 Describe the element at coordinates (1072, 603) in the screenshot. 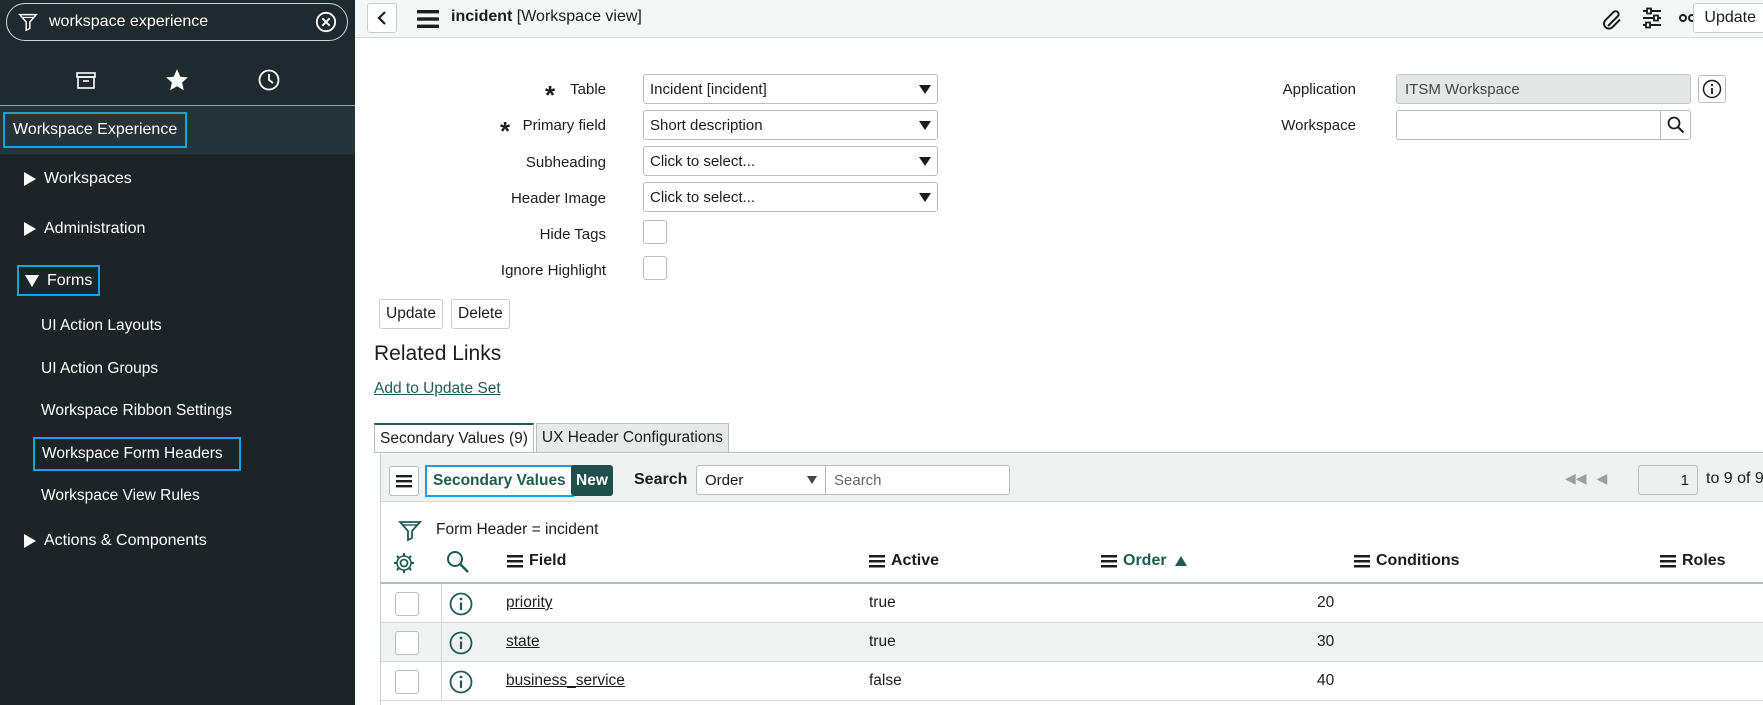

I see `table-row: priority true 20` at that location.